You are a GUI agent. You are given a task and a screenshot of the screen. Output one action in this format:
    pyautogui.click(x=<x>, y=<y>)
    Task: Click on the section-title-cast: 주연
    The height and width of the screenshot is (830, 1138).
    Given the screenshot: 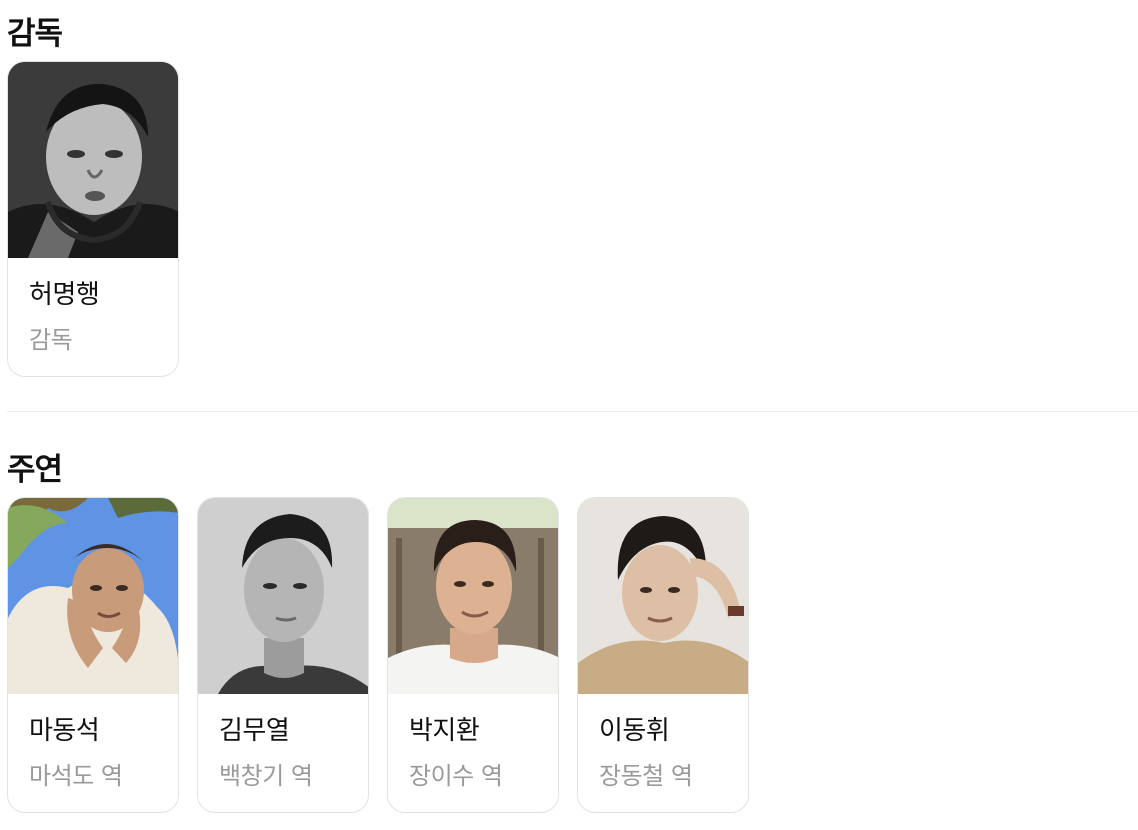 What is the action you would take?
    pyautogui.click(x=35, y=470)
    